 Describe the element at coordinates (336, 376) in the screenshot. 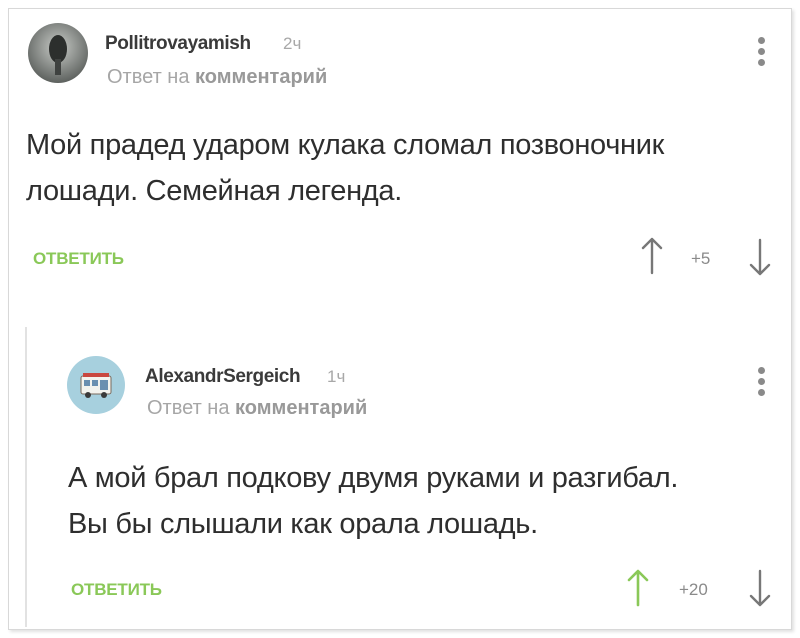

I see `timestamp: 1ч` at that location.